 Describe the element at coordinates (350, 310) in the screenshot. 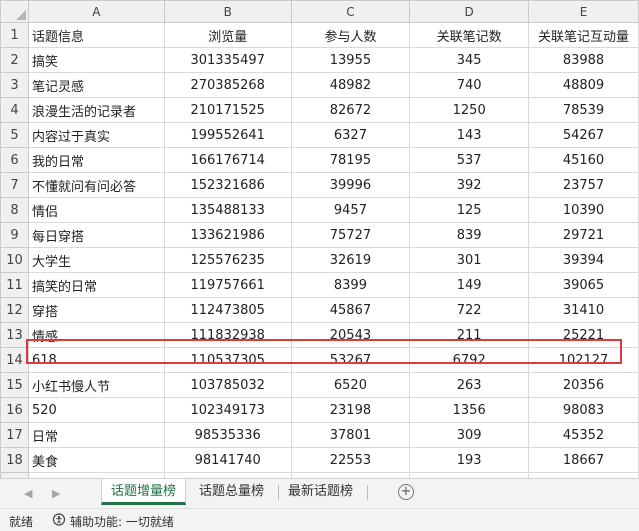

I see `cell-c: 45867` at that location.